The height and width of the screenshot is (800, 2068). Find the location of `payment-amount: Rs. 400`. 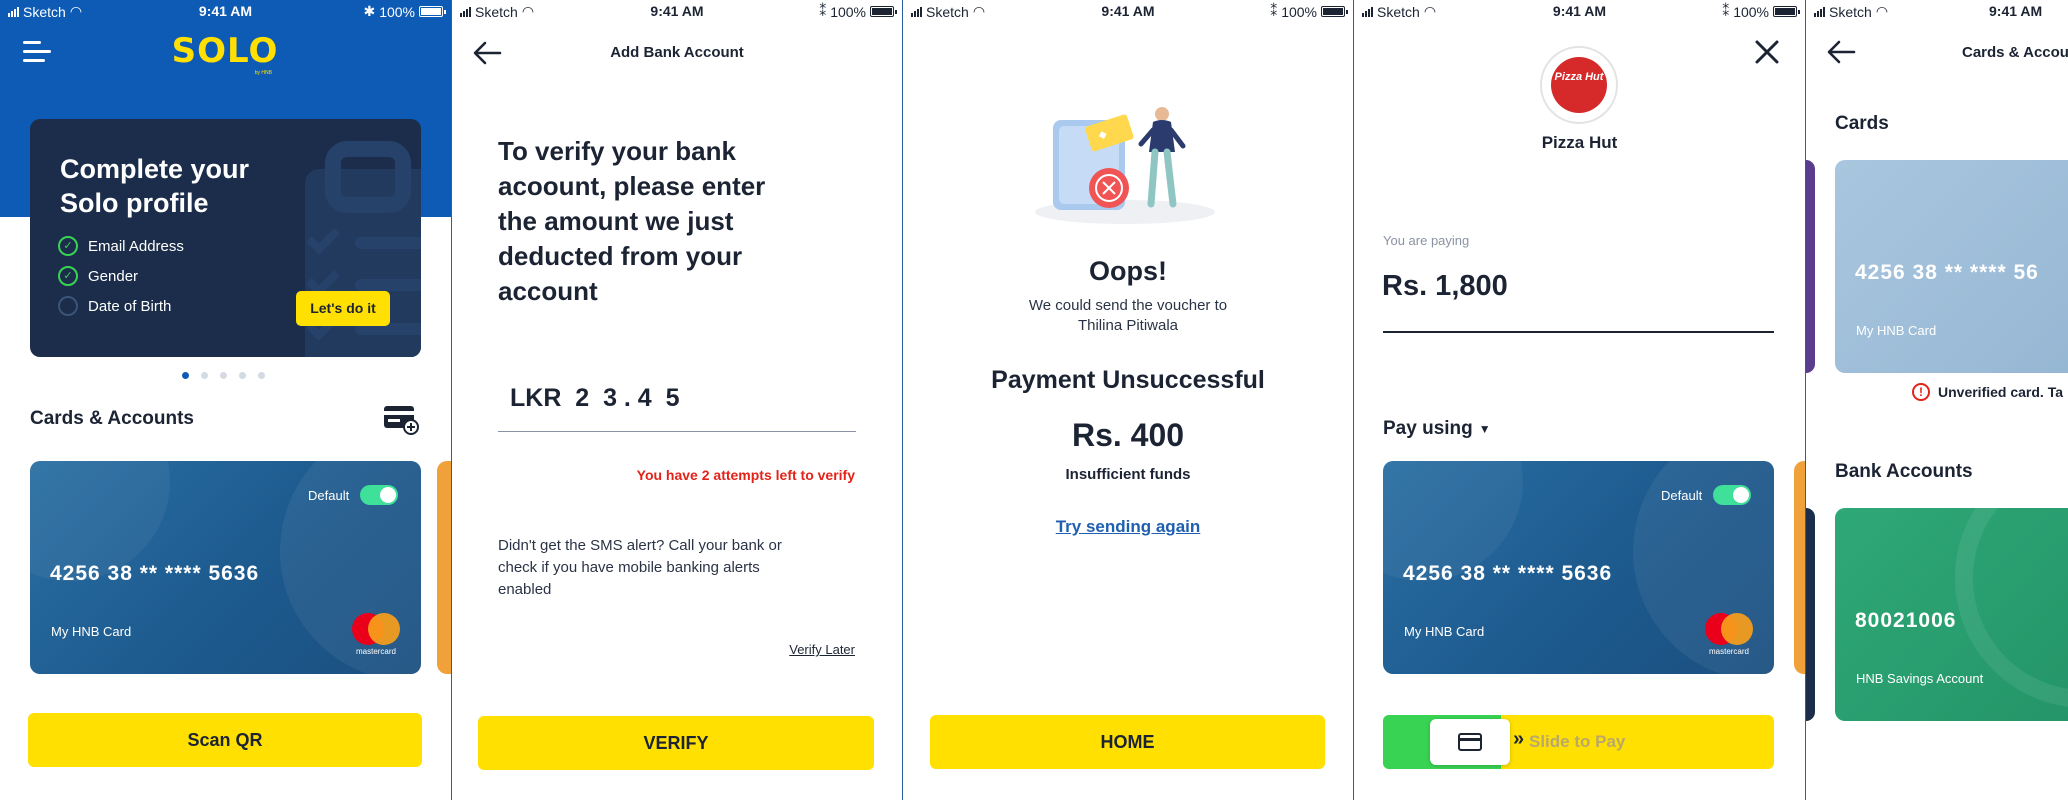

payment-amount: Rs. 400 is located at coordinates (1128, 435).